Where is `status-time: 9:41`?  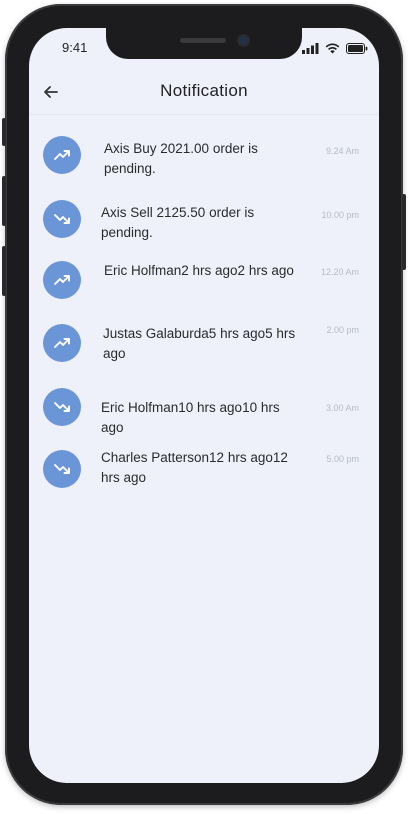
status-time: 9:41 is located at coordinates (75, 47).